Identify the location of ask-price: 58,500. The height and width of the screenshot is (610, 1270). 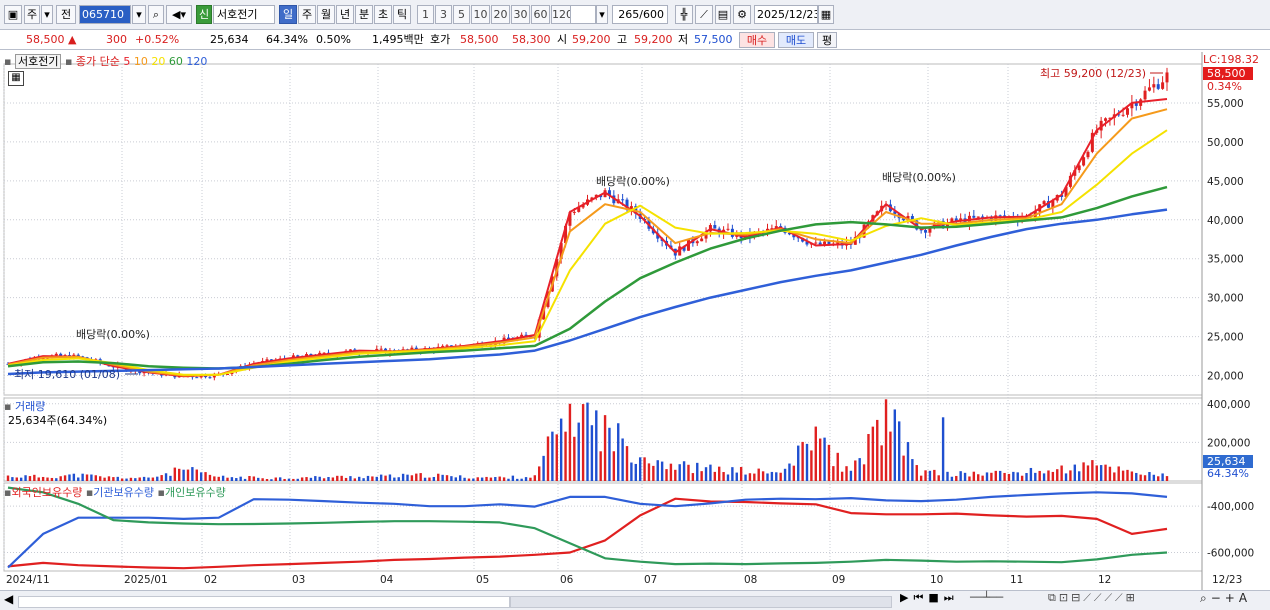
(479, 39).